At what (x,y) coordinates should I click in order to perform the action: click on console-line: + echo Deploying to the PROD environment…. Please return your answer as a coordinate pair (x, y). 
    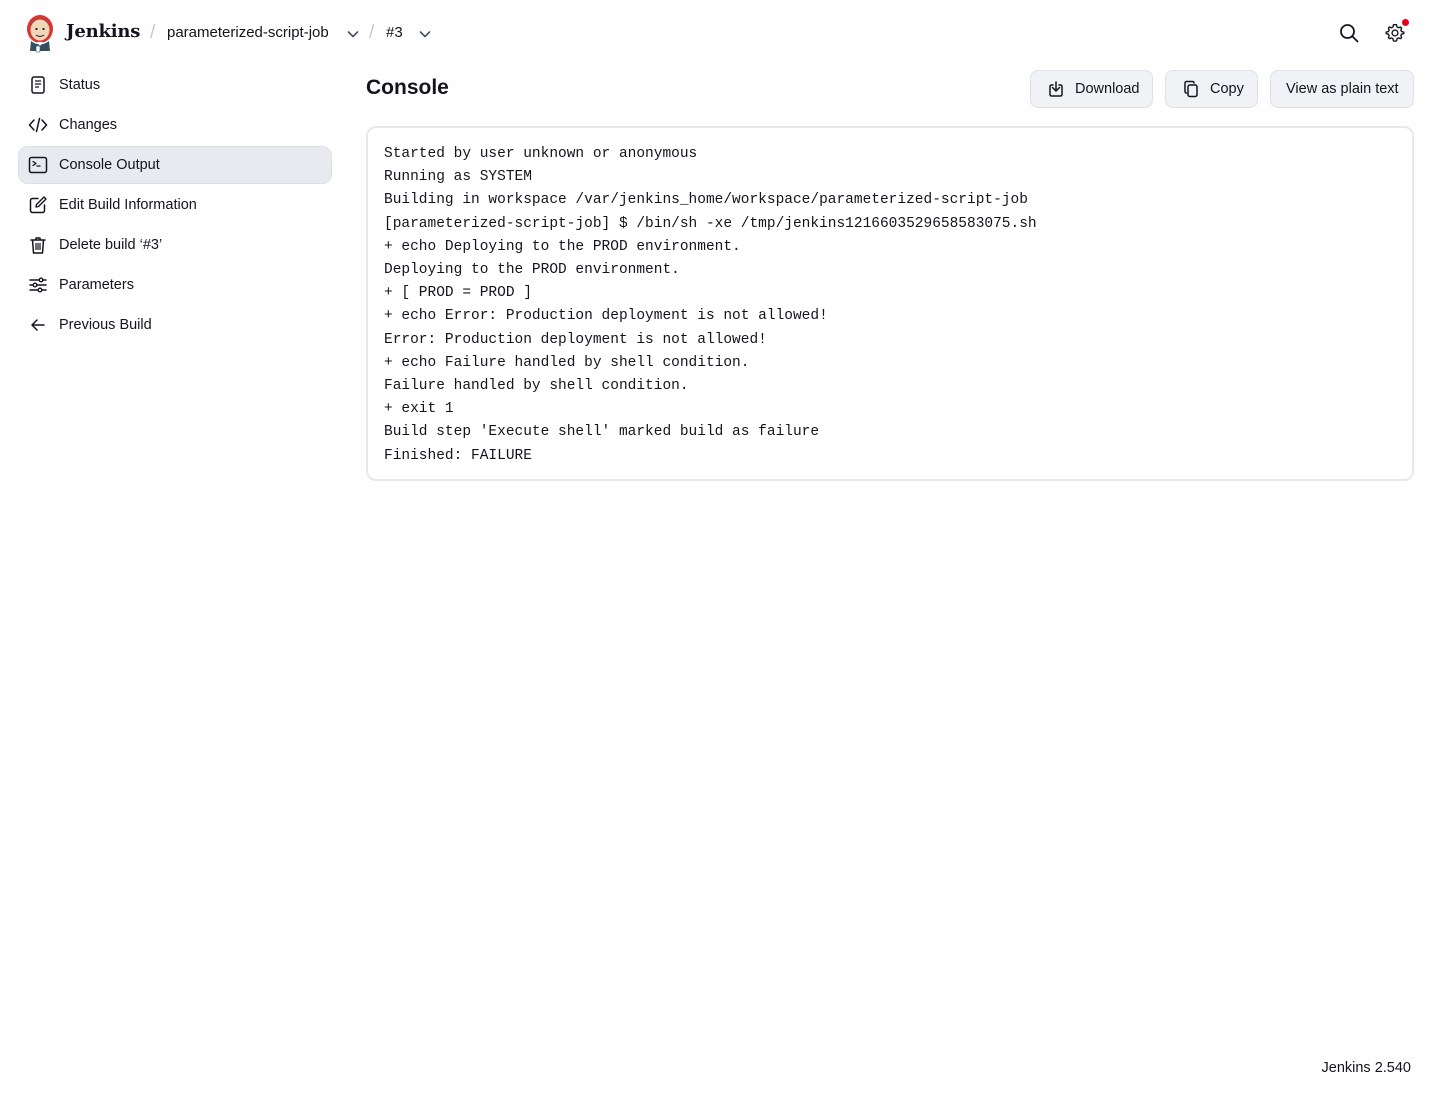
    Looking at the image, I should click on (562, 246).